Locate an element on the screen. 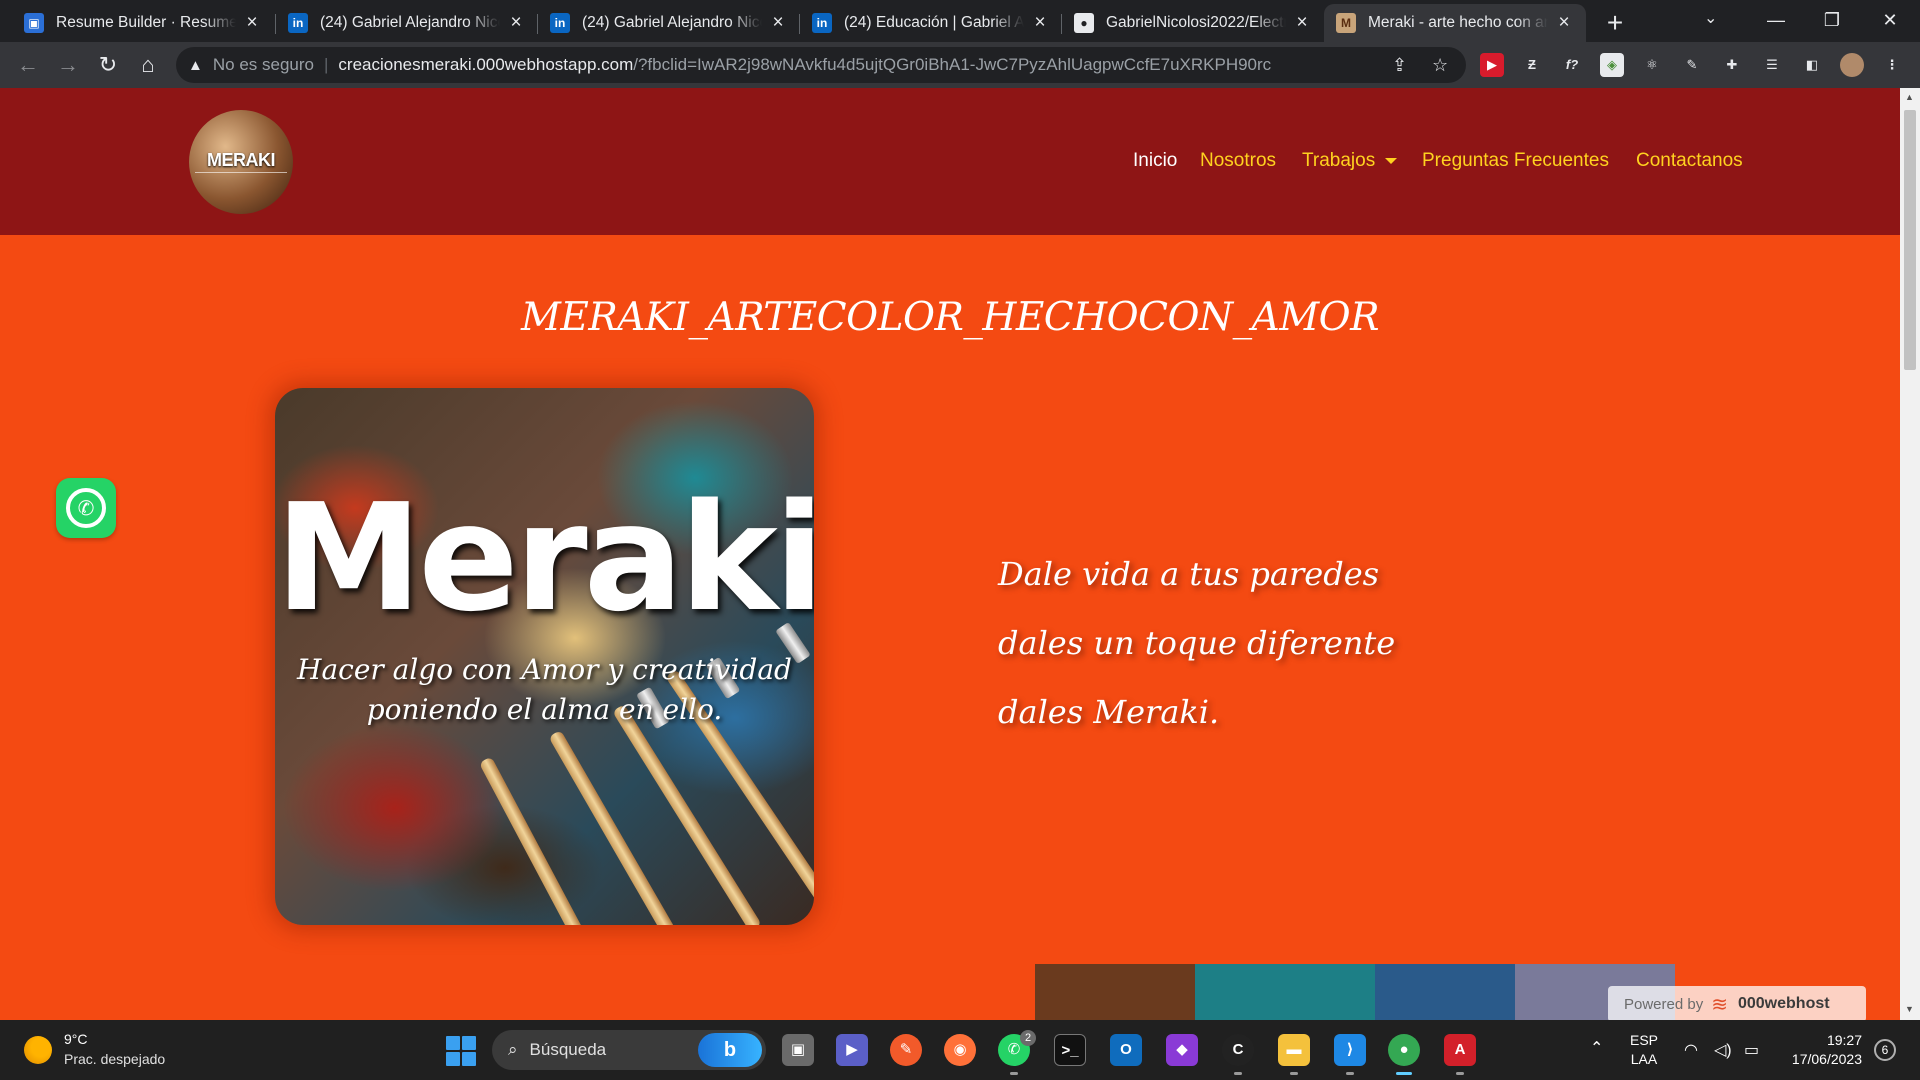  webhost-logo-icon: ≋ is located at coordinates (1719, 1004).